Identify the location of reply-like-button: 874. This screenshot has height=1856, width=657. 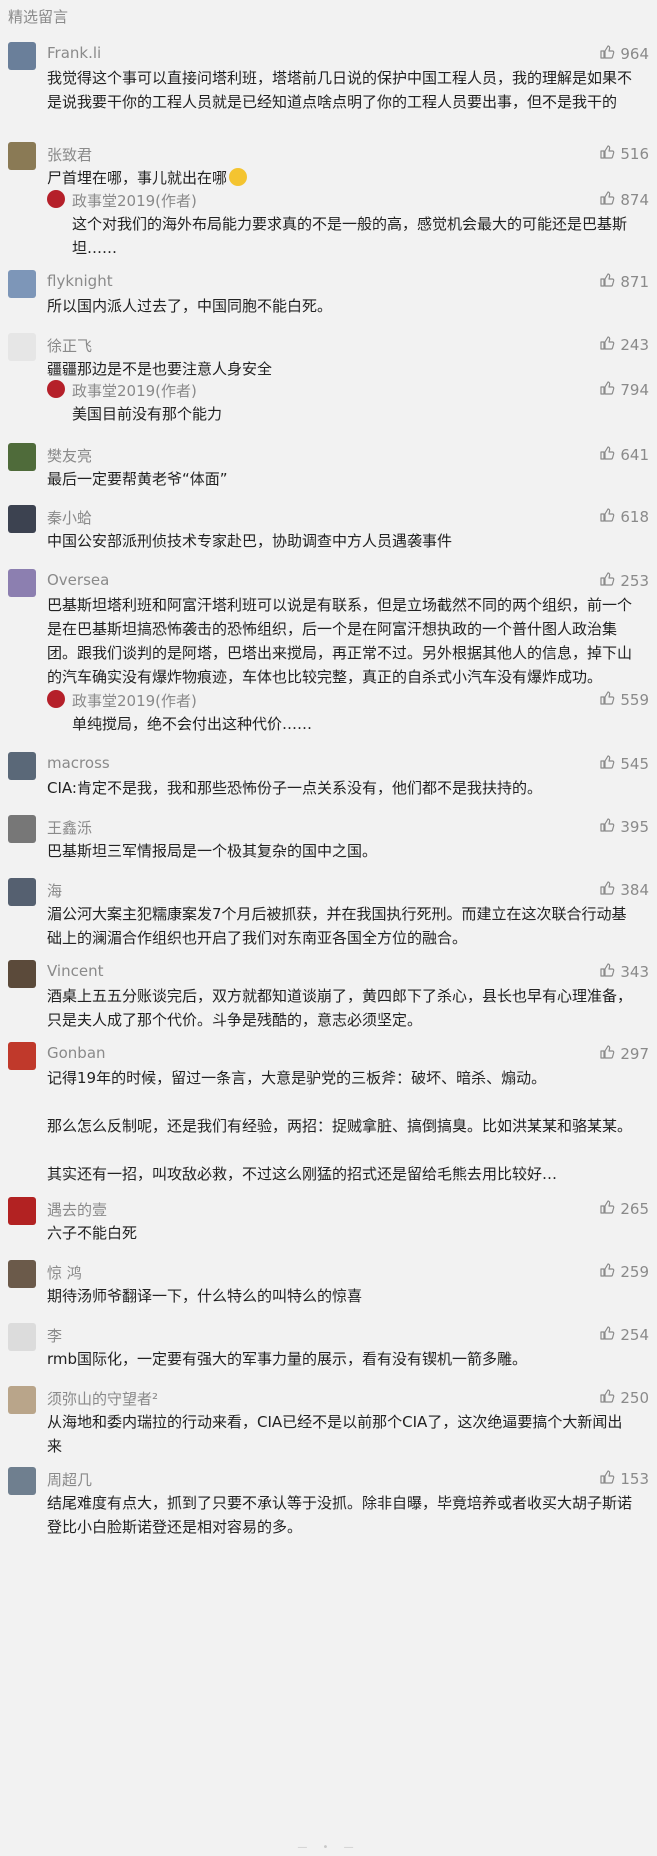
(624, 200).